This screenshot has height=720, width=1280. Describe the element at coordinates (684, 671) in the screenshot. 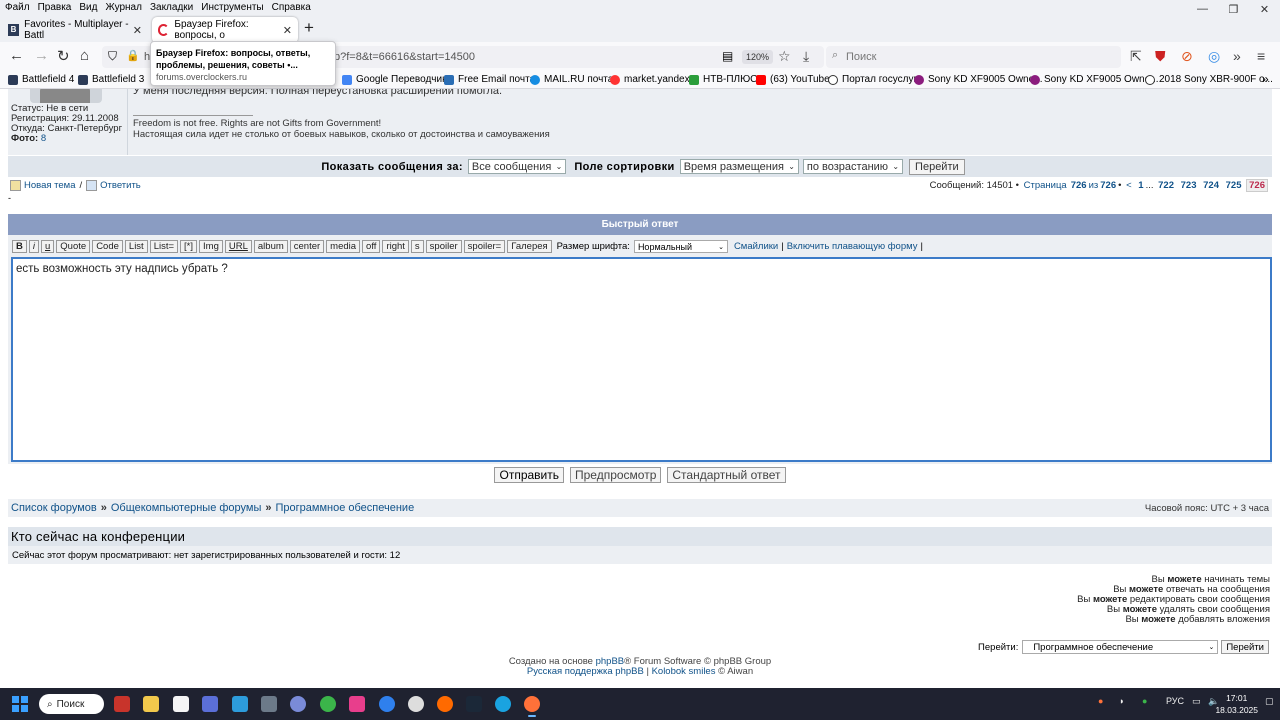

I see `kolobok-link: Kolobok smiles` at that location.